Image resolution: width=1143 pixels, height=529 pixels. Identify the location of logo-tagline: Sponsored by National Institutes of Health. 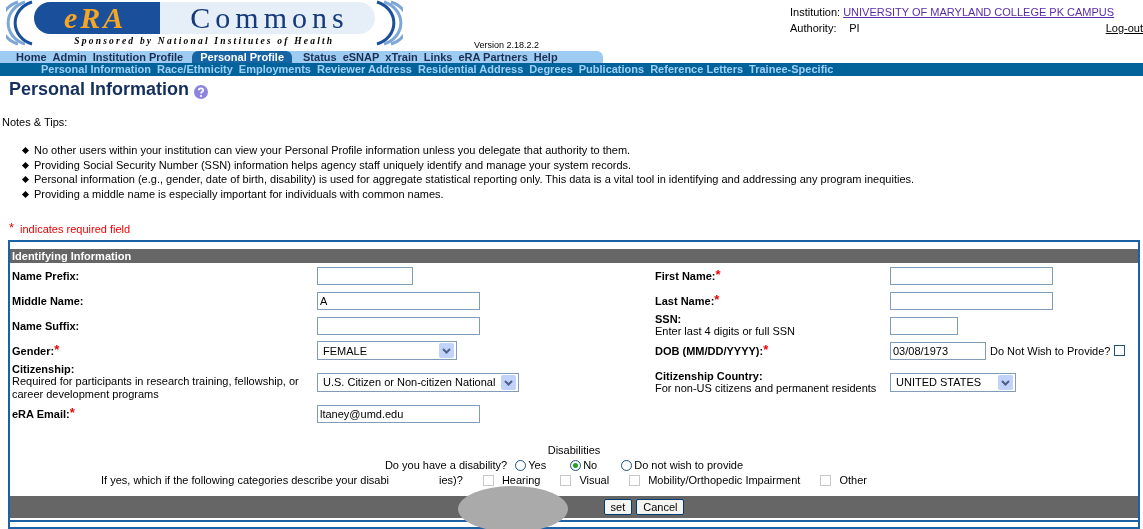
(204, 41).